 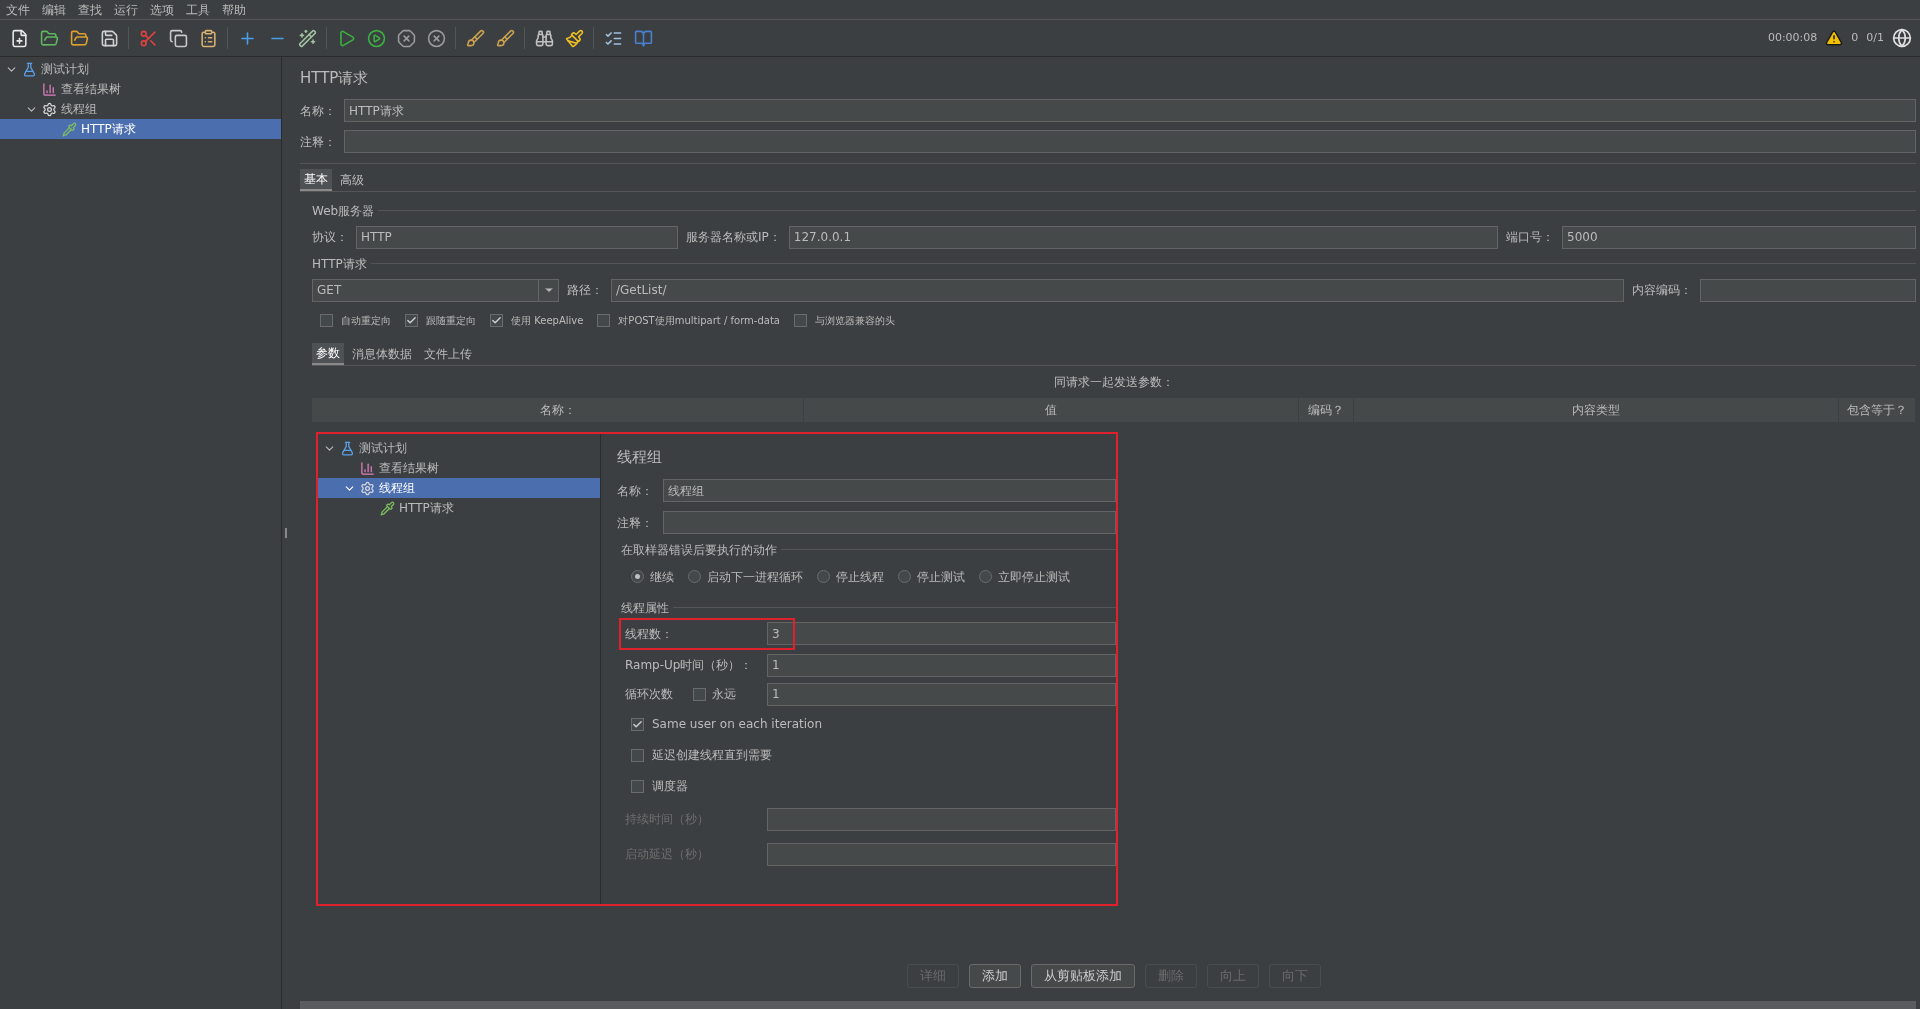 I want to click on column-header: 值, so click(x=1051, y=409).